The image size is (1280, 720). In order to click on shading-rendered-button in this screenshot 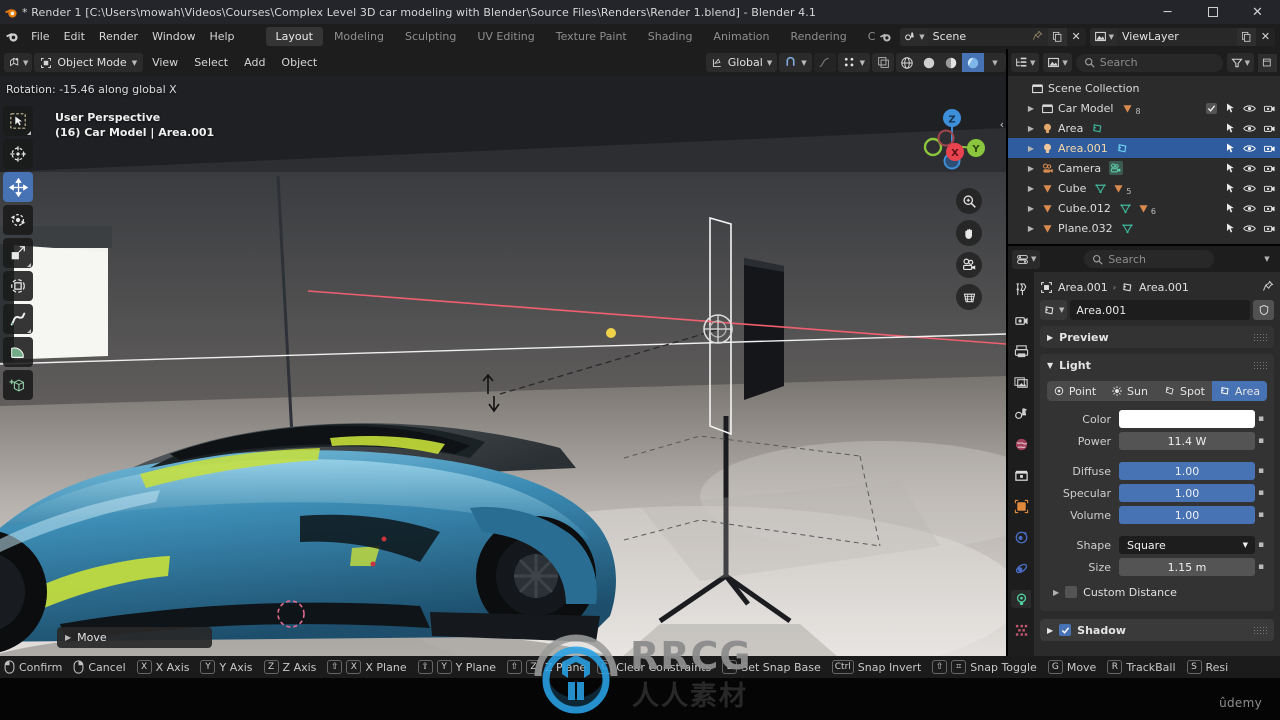, I will do `click(973, 62)`.